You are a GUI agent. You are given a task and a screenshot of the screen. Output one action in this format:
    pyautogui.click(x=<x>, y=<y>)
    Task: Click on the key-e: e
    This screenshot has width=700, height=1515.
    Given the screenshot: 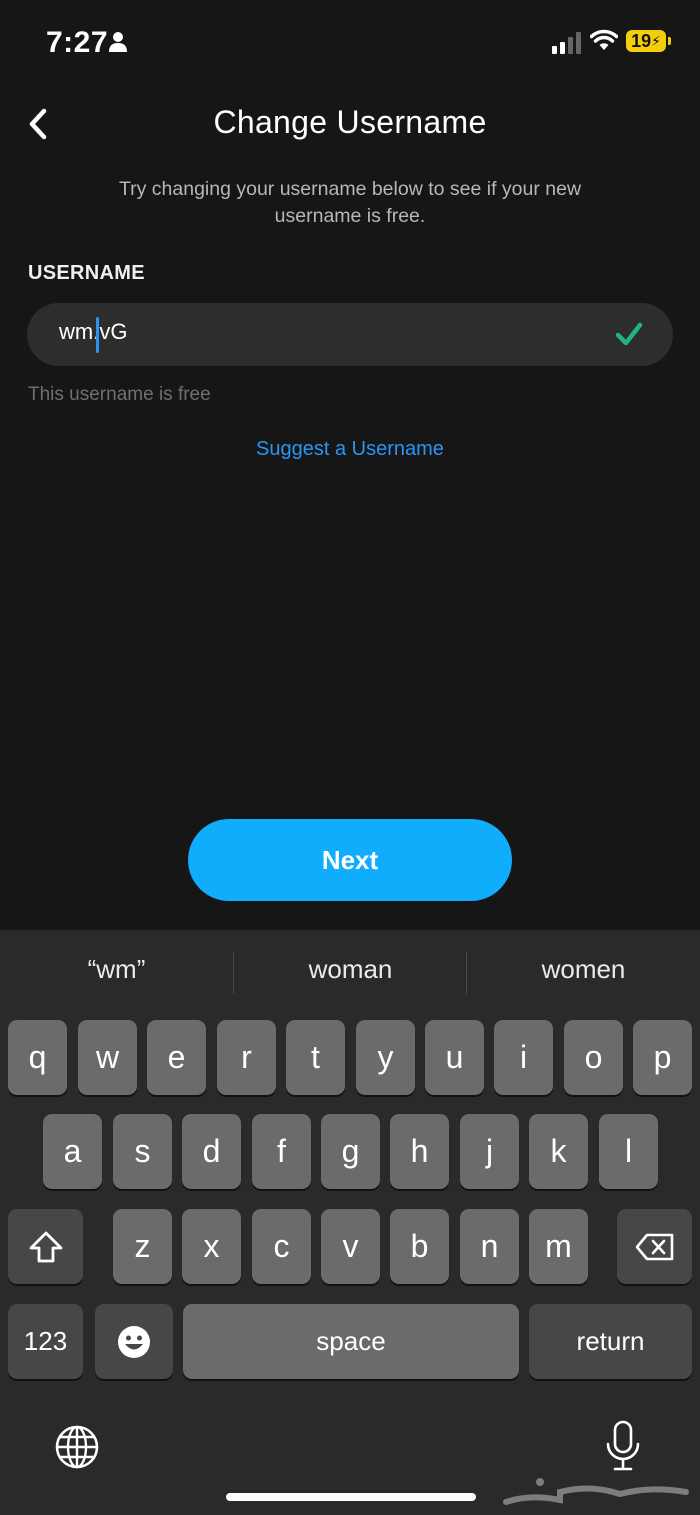 What is the action you would take?
    pyautogui.click(x=176, y=1057)
    